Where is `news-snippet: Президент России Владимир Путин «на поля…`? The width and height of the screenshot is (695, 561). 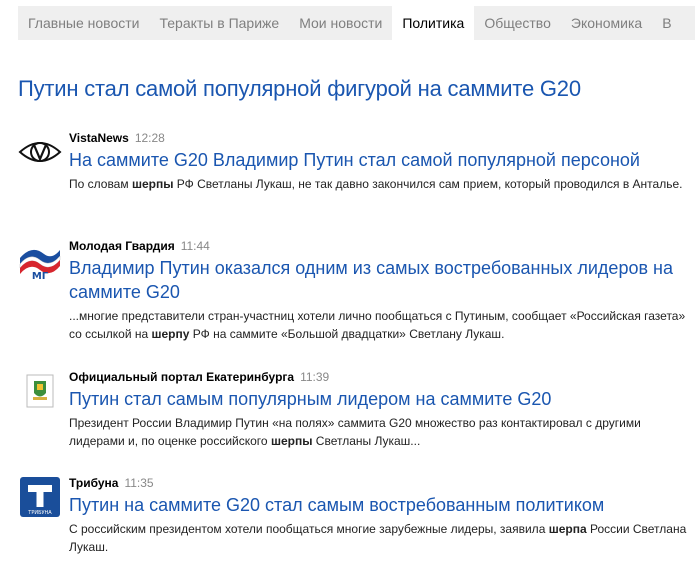 news-snippet: Президент России Владимир Путин «на поля… is located at coordinates (355, 432).